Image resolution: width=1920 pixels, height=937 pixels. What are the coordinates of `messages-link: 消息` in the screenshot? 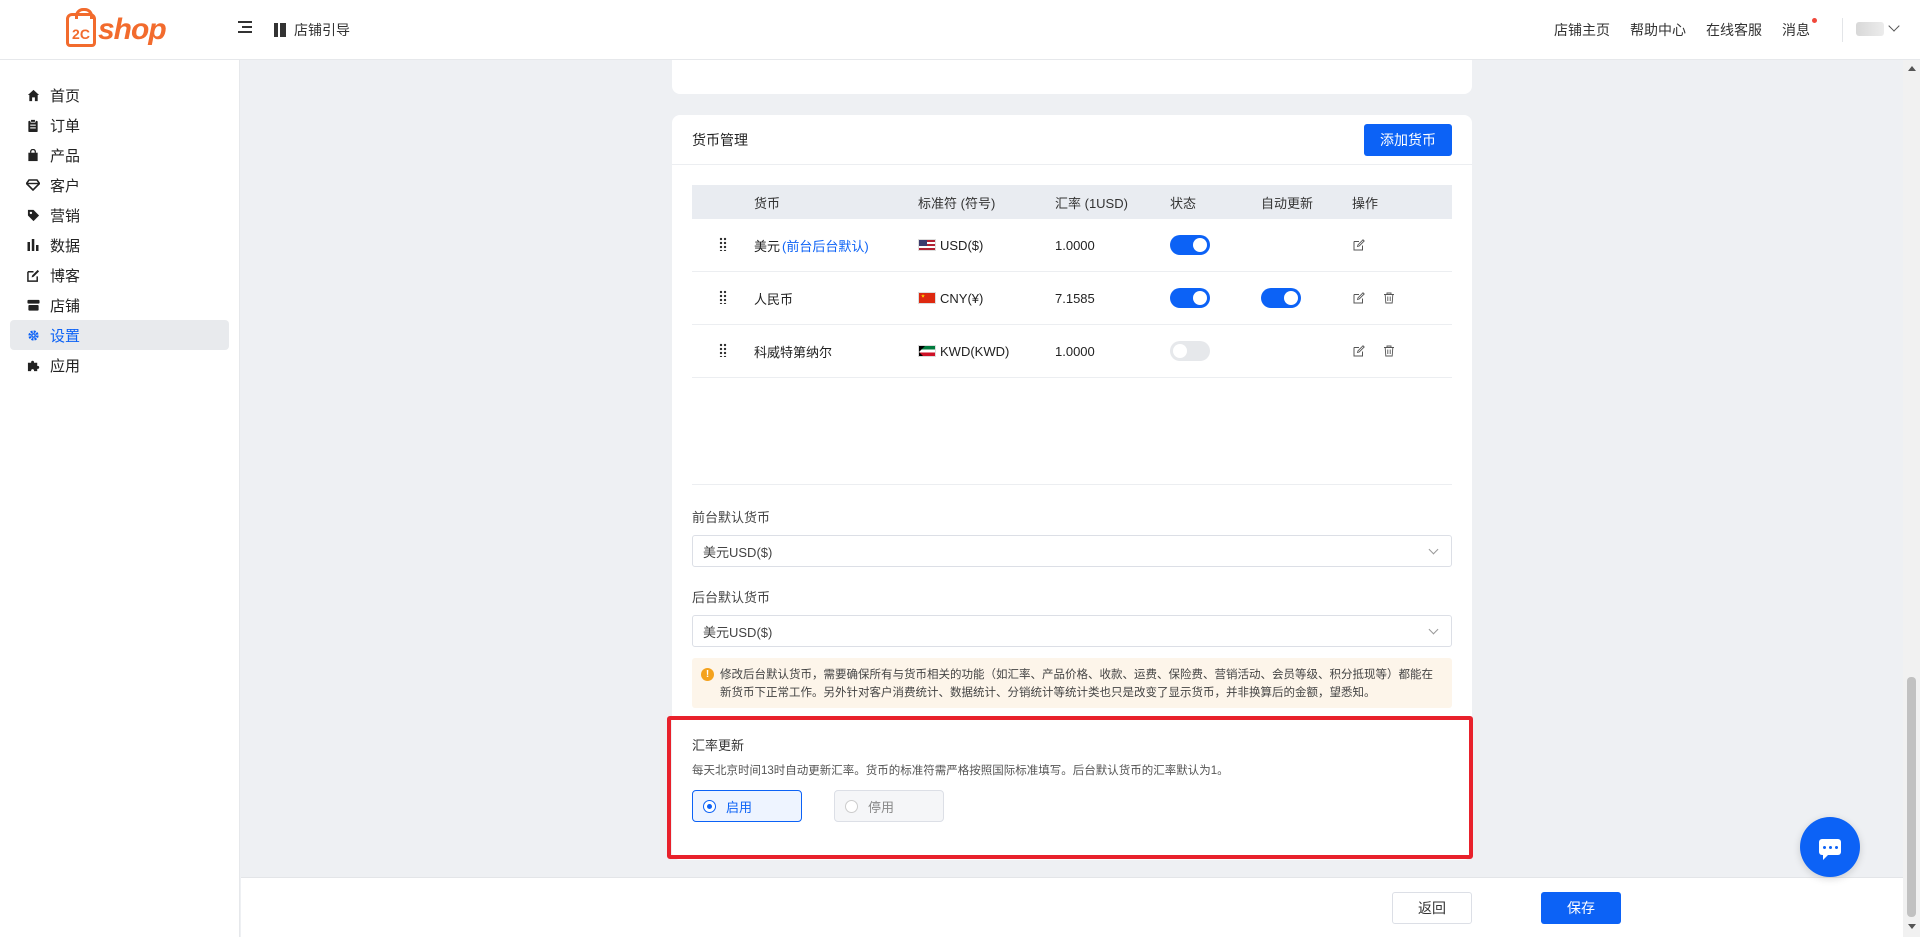 It's located at (1799, 29).